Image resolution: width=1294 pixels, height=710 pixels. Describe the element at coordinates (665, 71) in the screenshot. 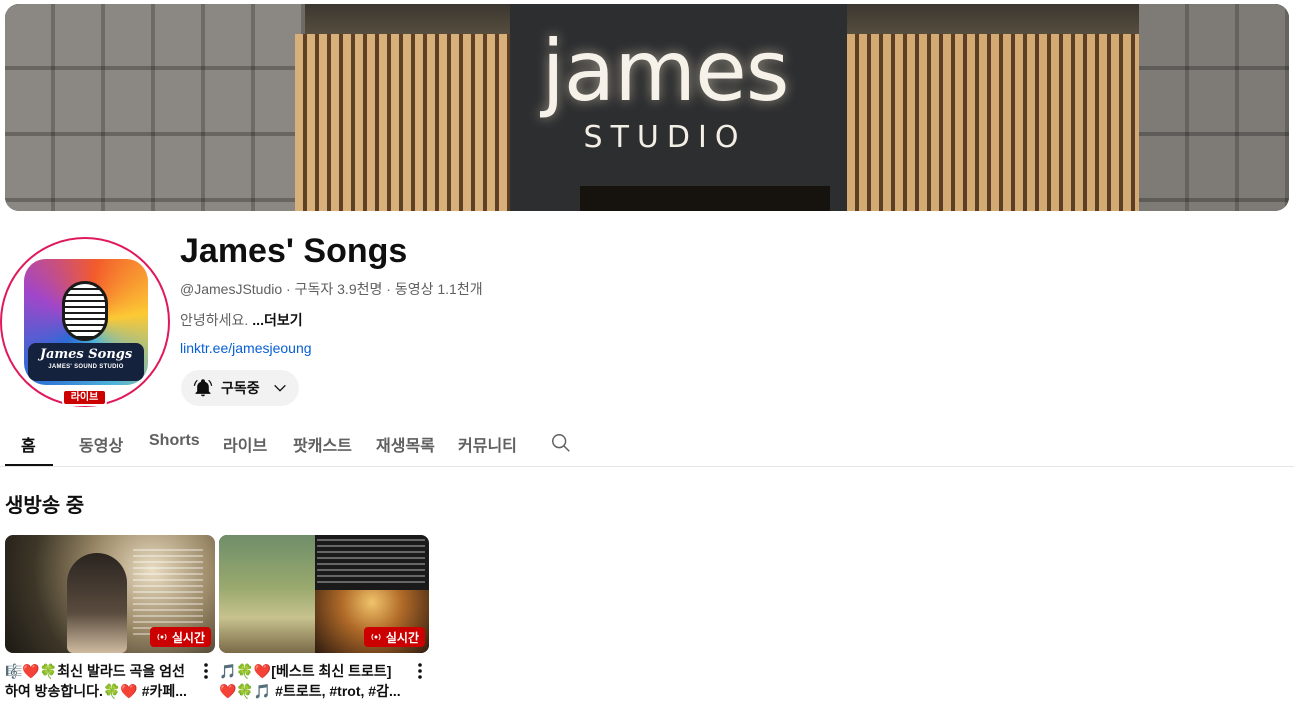

I see `banner-logo-main: james` at that location.